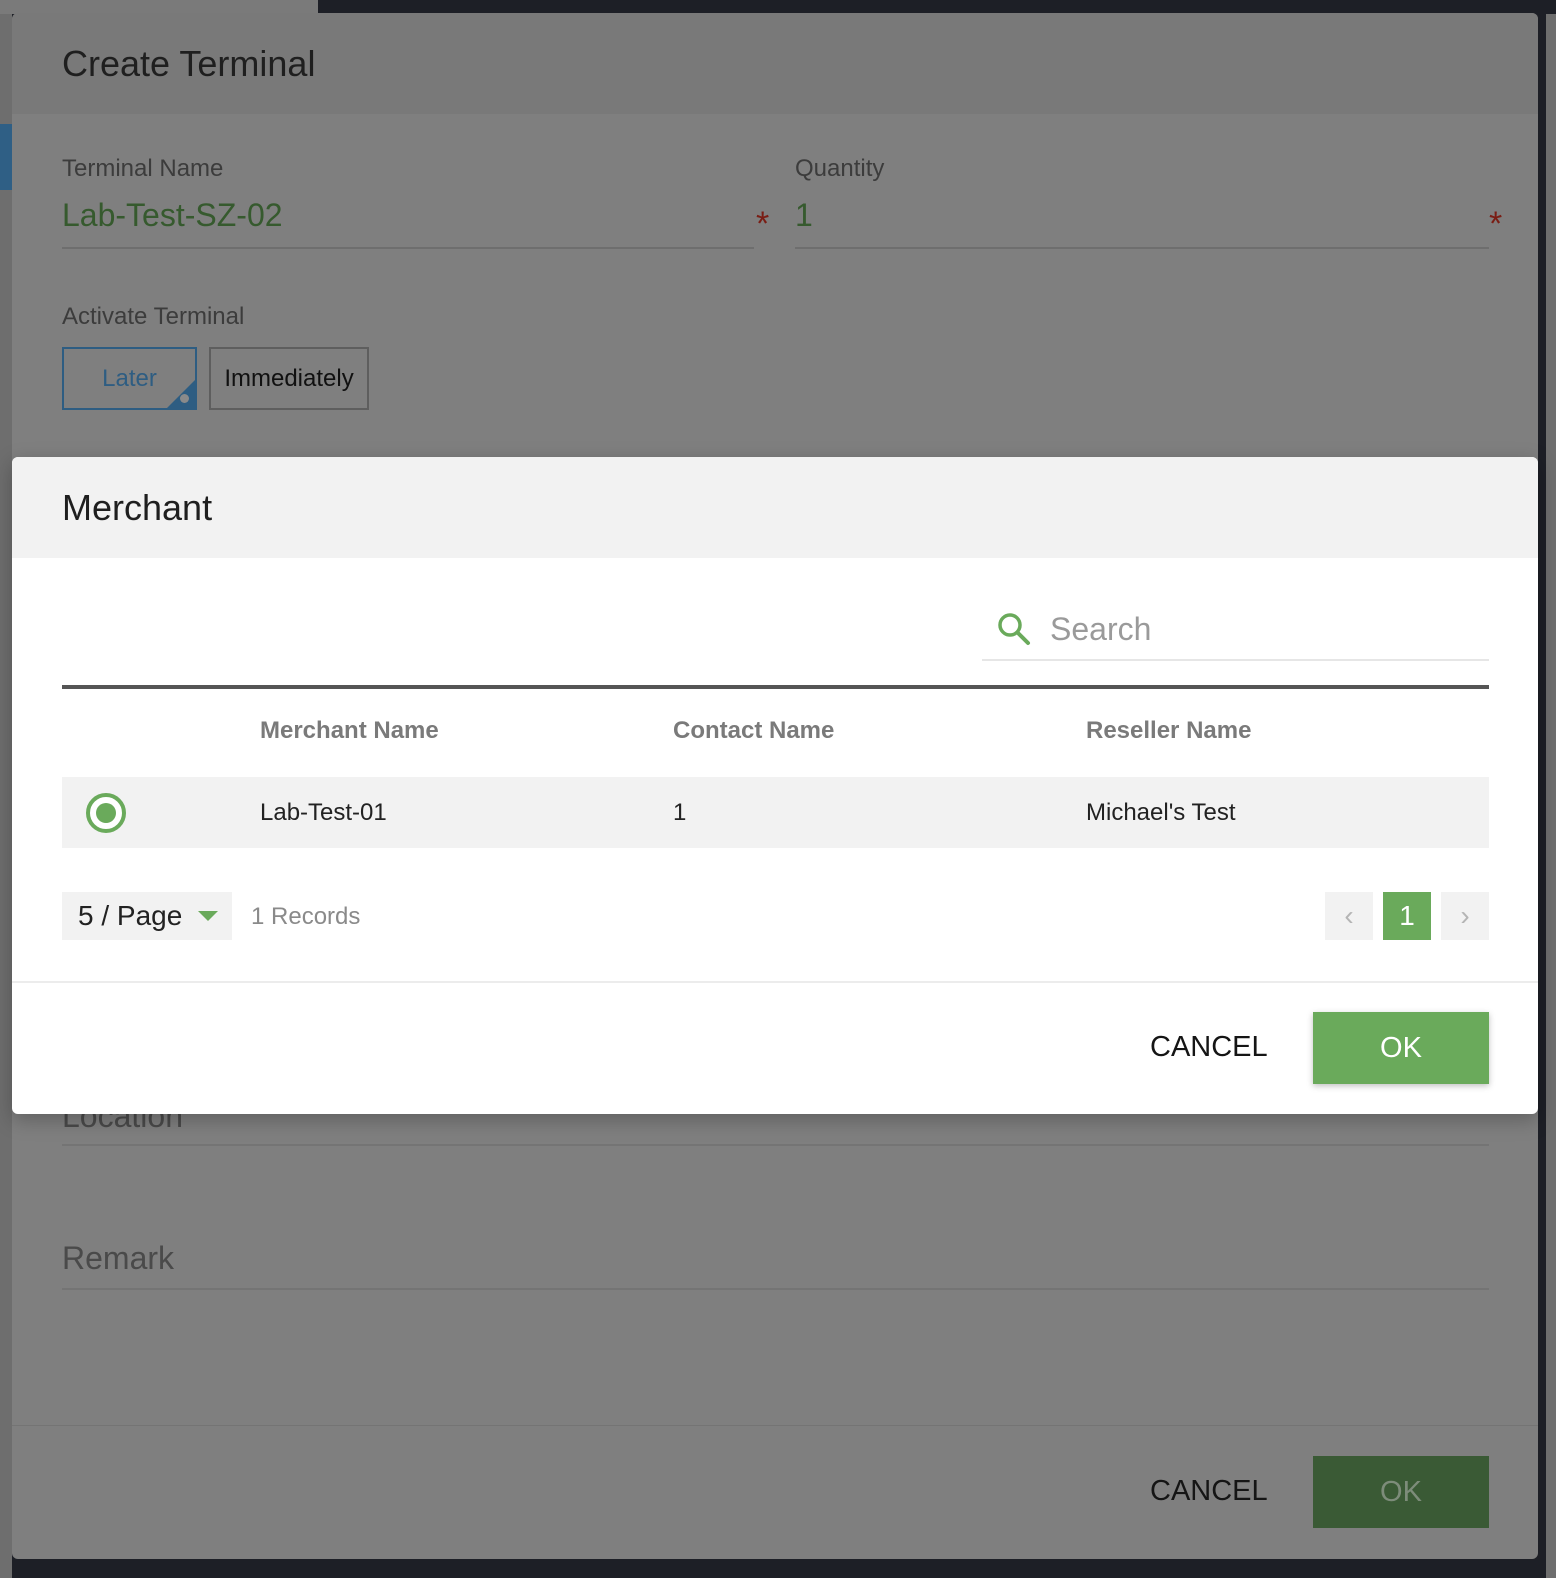 The image size is (1556, 1578). Describe the element at coordinates (184, 398) in the screenshot. I see `selected-dot-icon` at that location.